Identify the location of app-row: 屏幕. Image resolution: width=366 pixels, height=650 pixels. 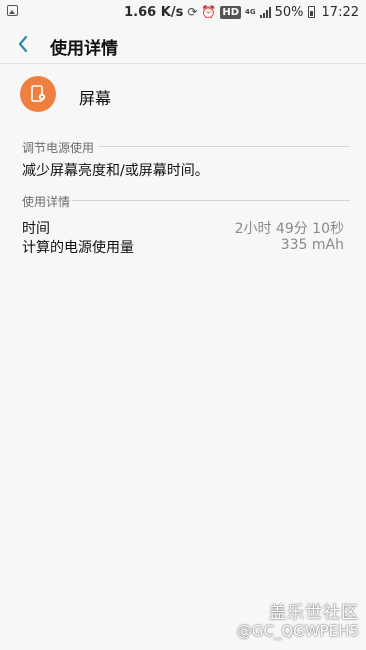
(183, 95).